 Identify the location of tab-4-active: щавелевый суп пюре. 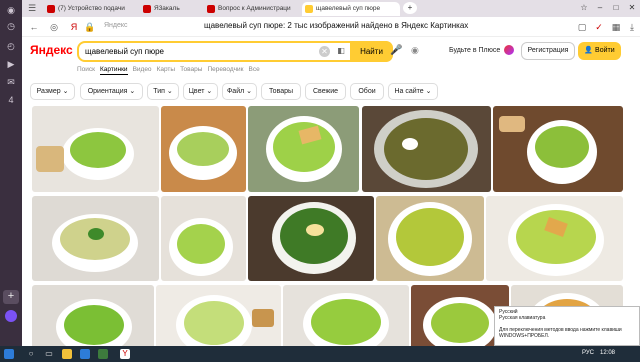
(351, 9).